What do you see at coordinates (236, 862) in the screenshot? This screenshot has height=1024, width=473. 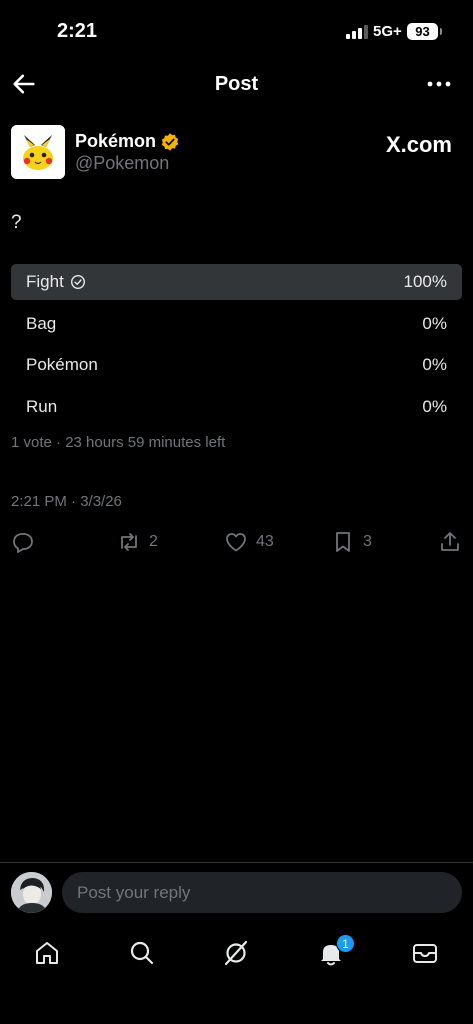 I see `divider` at bounding box center [236, 862].